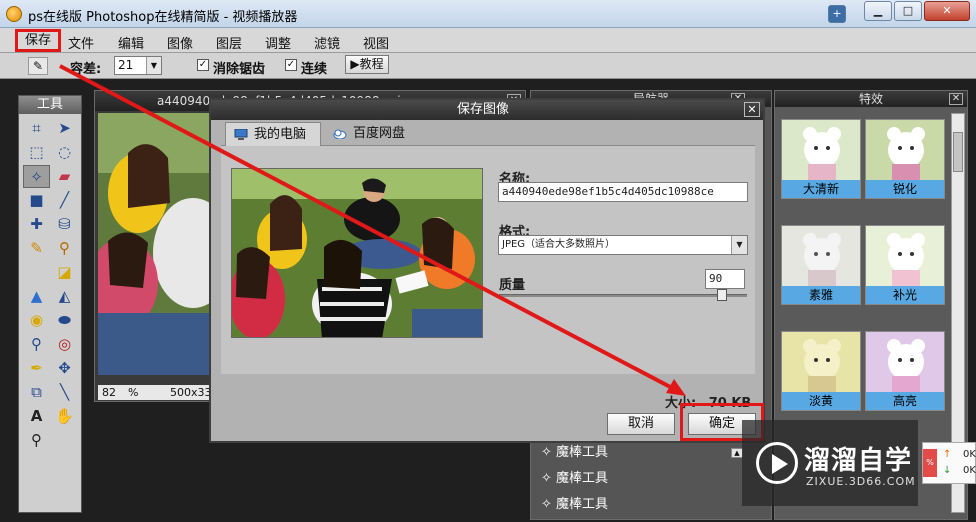  Describe the element at coordinates (905, 371) in the screenshot. I see `effect-thumbnail: 高亮` at that location.